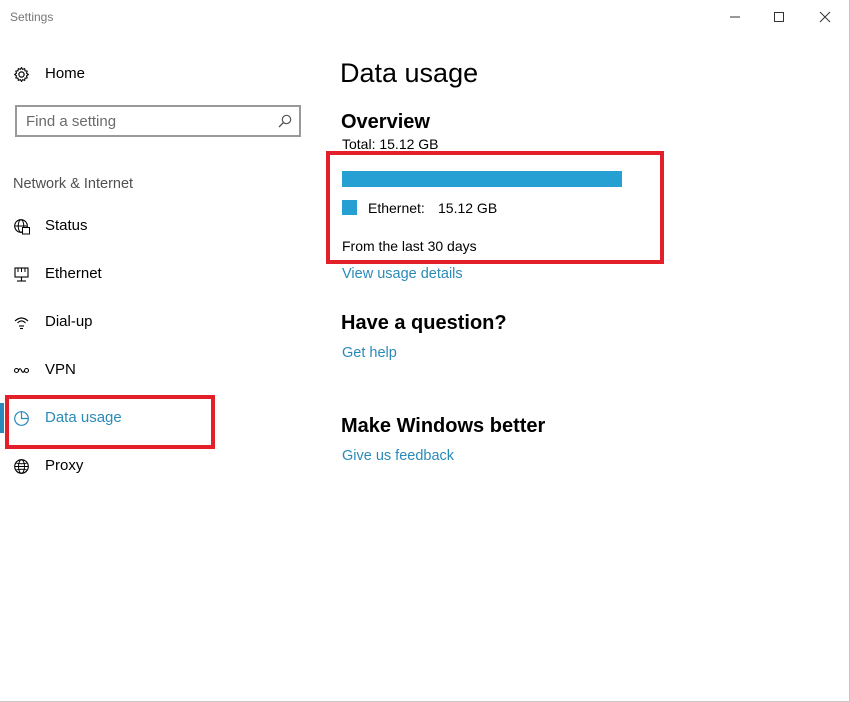  Describe the element at coordinates (398, 456) in the screenshot. I see `give-feedback-link: Give us feedback` at that location.